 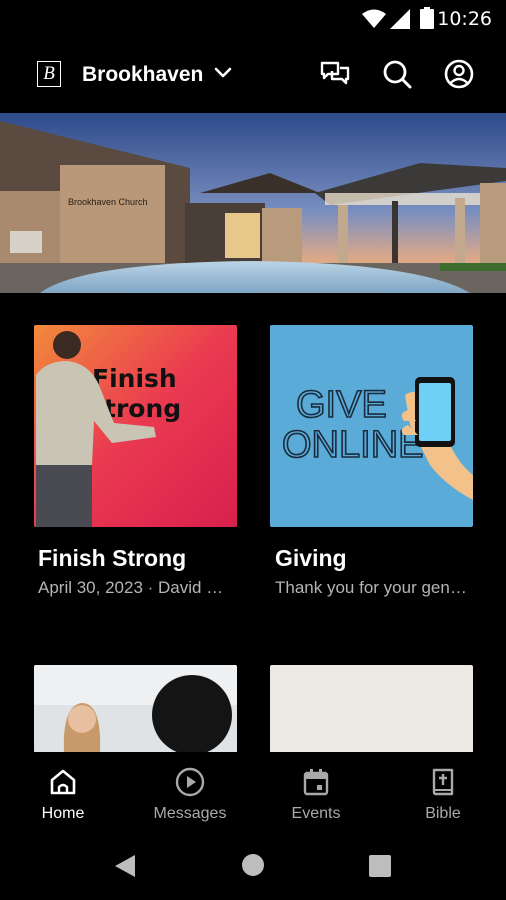 I want to click on nav-label-events: Events, so click(x=316, y=813).